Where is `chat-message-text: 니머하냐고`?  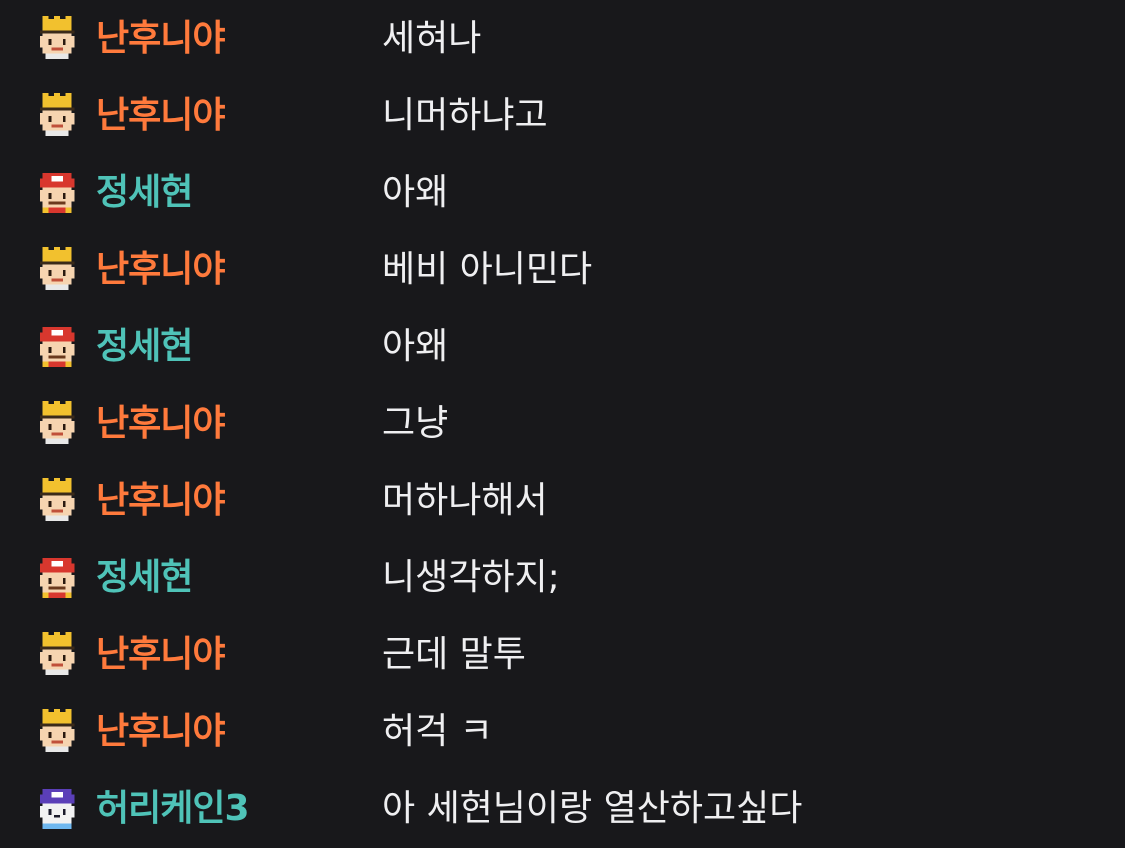
chat-message-text: 니머하냐고 is located at coordinates (465, 115).